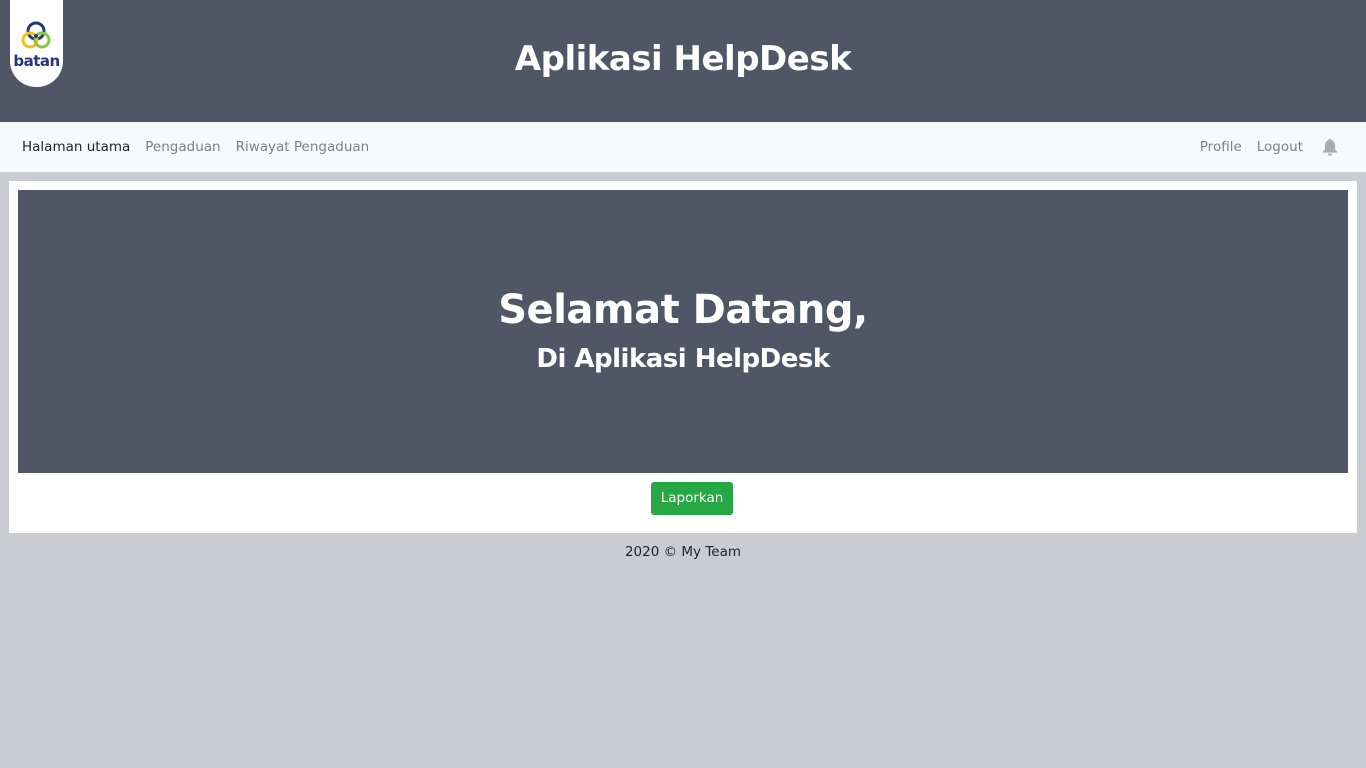 The image size is (1366, 768). I want to click on nav-link-logout: Logout, so click(1280, 147).